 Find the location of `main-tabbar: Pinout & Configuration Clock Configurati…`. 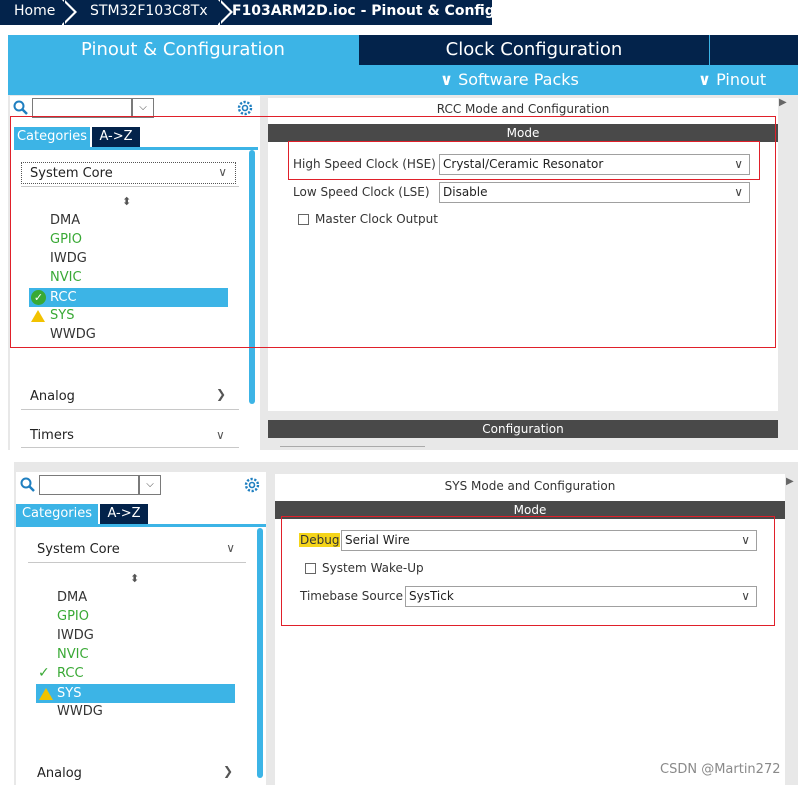

main-tabbar: Pinout & Configuration Clock Configurati… is located at coordinates (403, 50).